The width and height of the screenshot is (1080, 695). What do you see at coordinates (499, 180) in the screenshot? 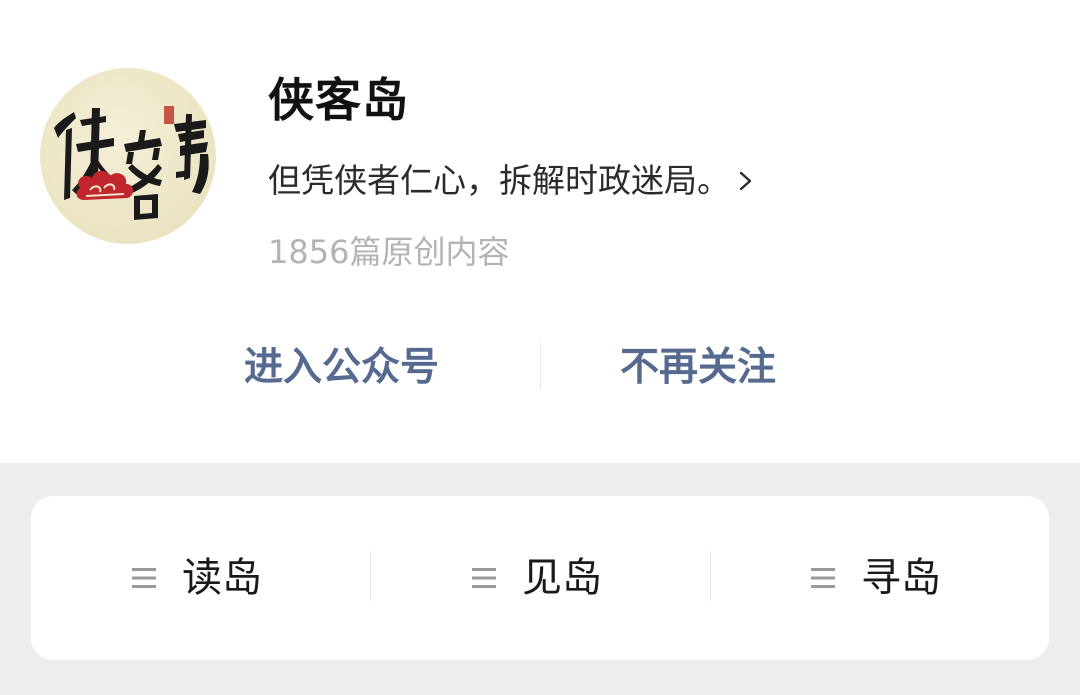
I see `account-description: 但凭侠者仁心，拆解时政迷局。` at bounding box center [499, 180].